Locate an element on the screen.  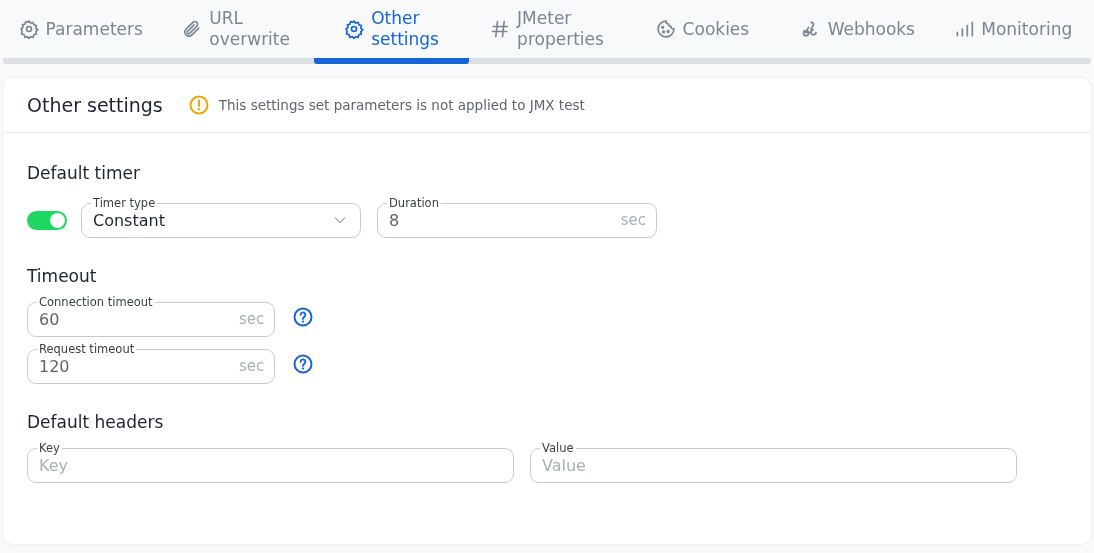
header-field: Key Key is located at coordinates (270, 462).